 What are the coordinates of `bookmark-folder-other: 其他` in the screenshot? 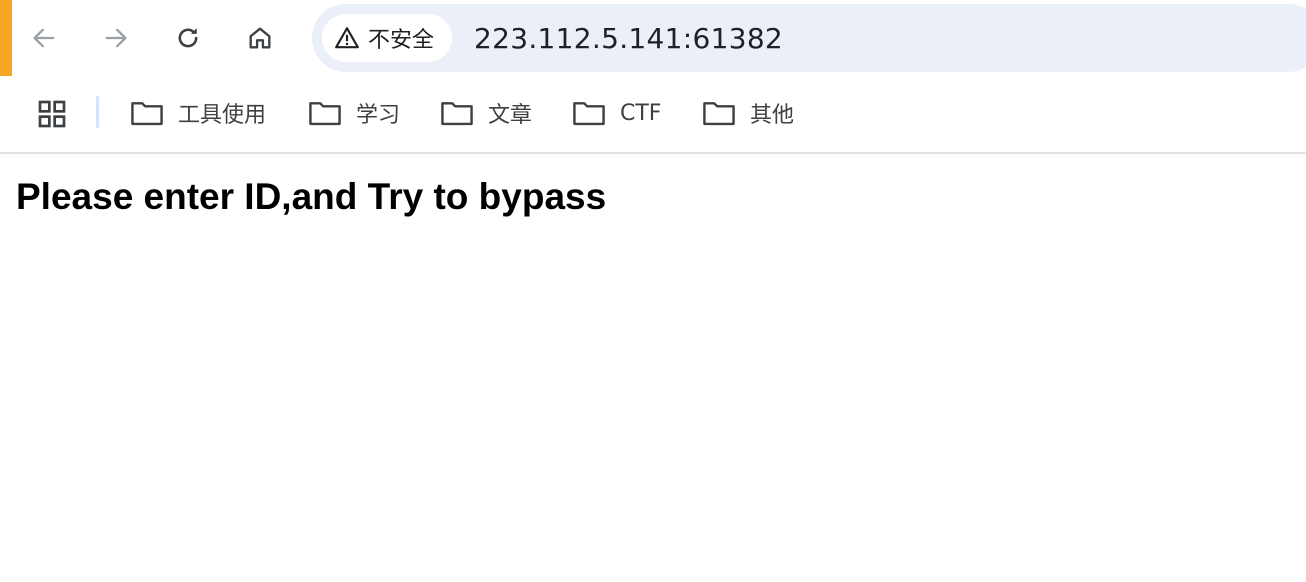 It's located at (748, 113).